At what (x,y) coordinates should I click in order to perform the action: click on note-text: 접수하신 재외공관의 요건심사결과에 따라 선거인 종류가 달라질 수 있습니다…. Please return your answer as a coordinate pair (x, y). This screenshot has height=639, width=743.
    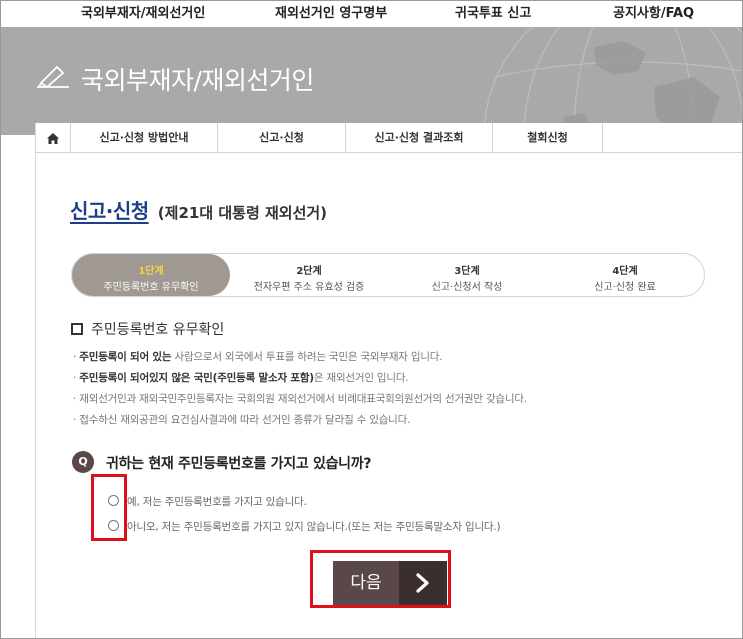
    Looking at the image, I should click on (245, 420).